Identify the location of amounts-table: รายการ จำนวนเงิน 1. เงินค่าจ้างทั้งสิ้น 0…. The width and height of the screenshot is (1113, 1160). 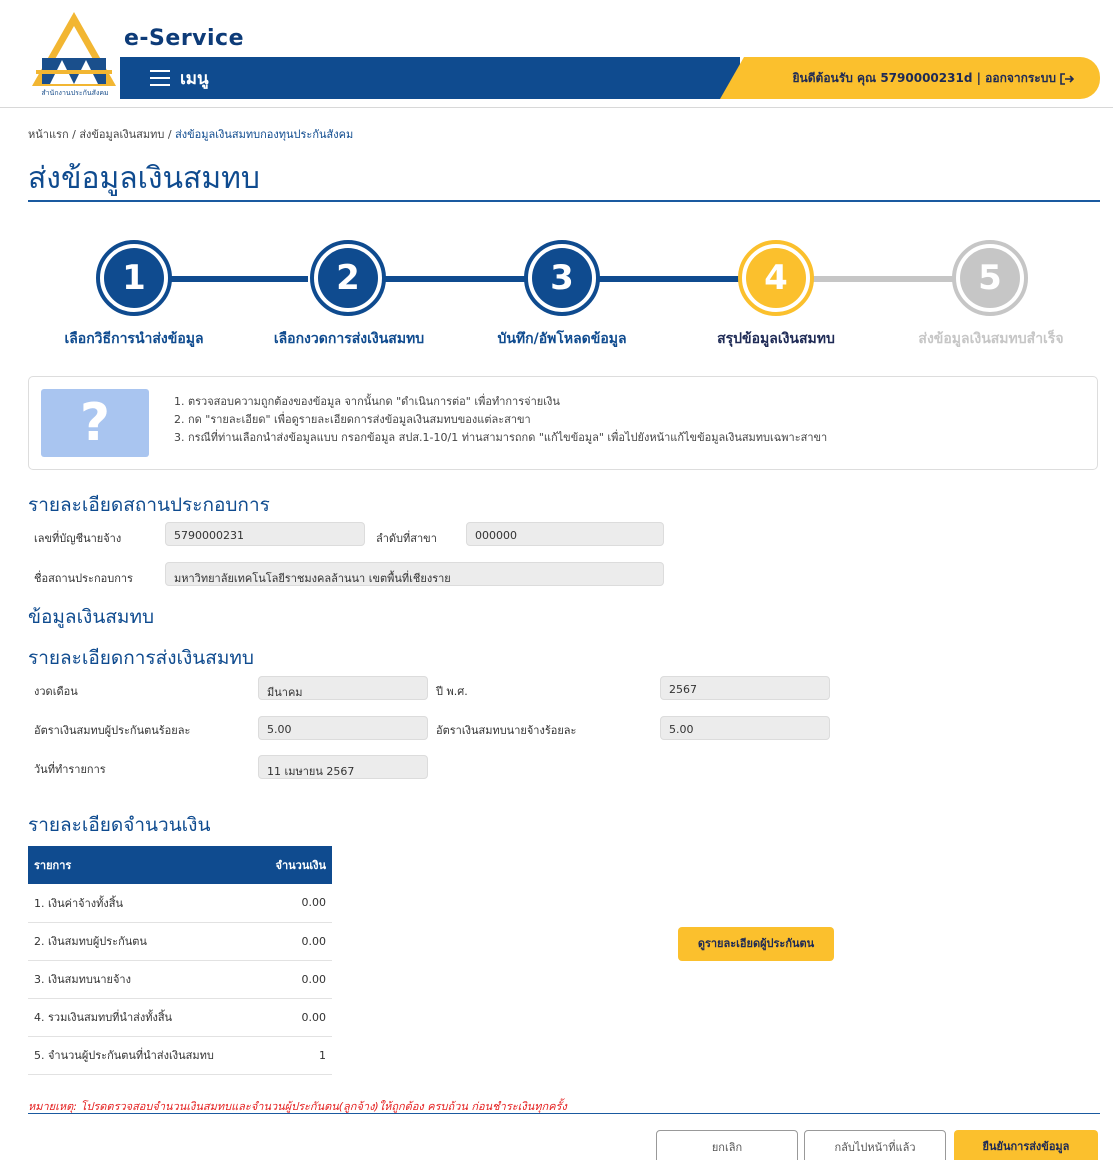
(180, 960).